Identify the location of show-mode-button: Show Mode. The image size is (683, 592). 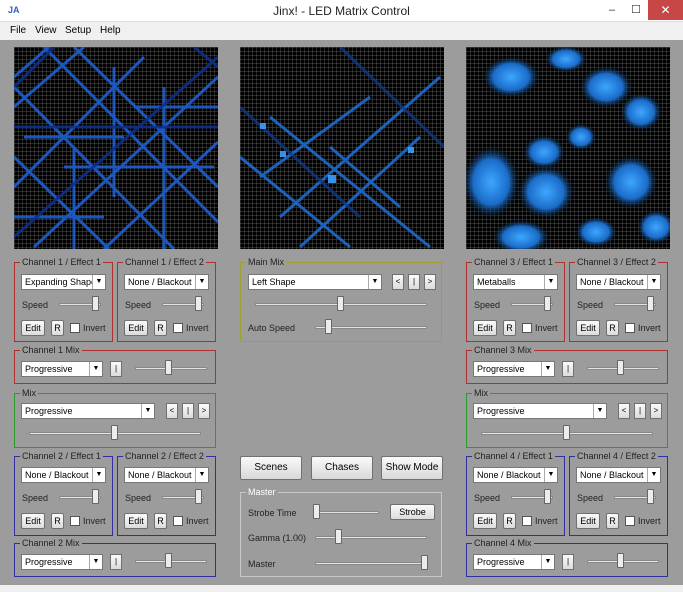
(412, 468).